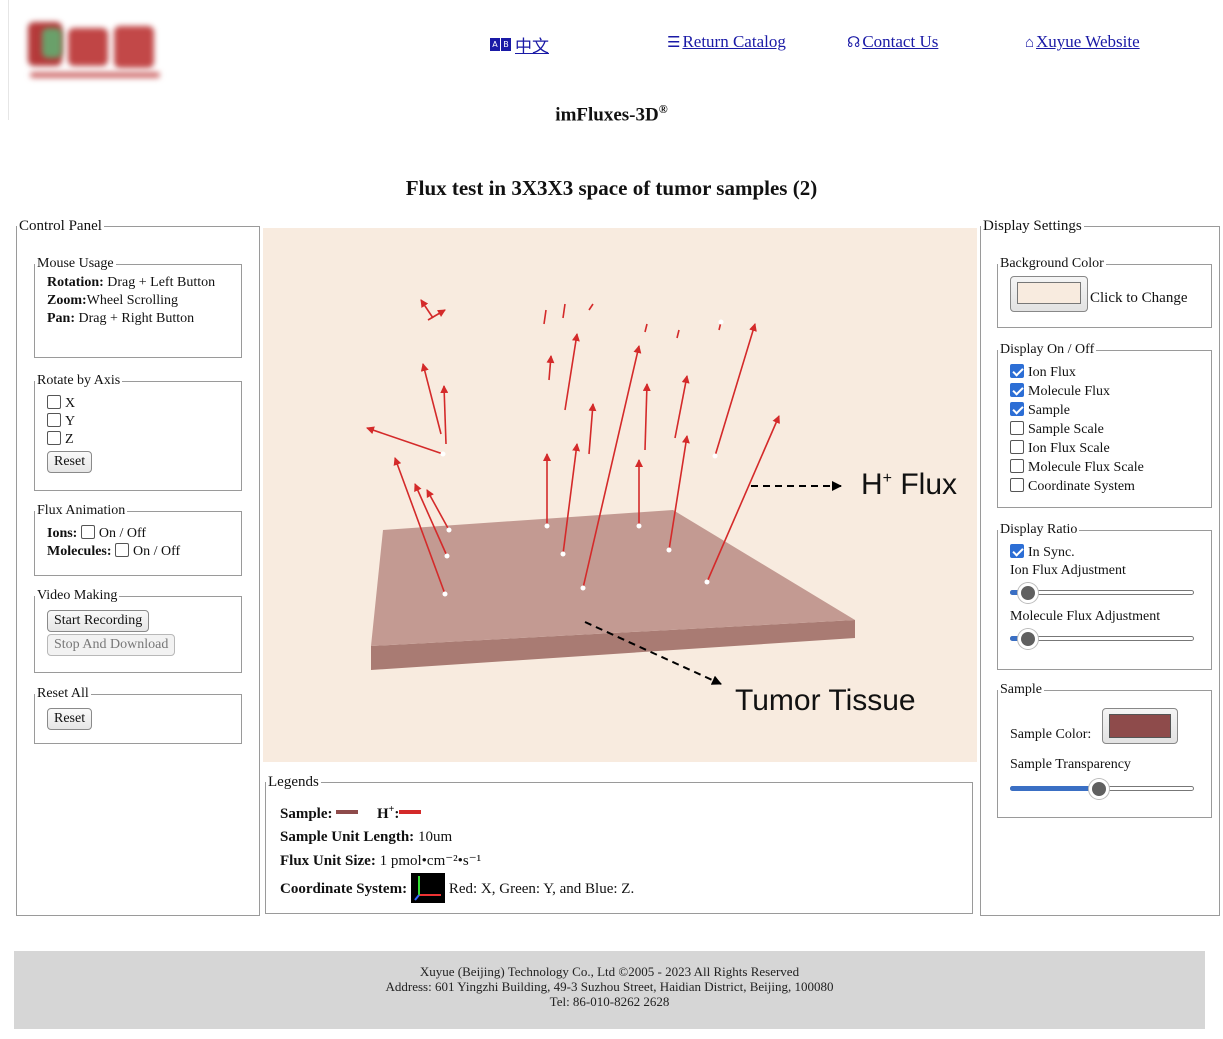 The height and width of the screenshot is (1039, 1223). Describe the element at coordinates (113, 300) in the screenshot. I see `mouse-usage-zoom: Zoom:Wheel Scrolling` at that location.